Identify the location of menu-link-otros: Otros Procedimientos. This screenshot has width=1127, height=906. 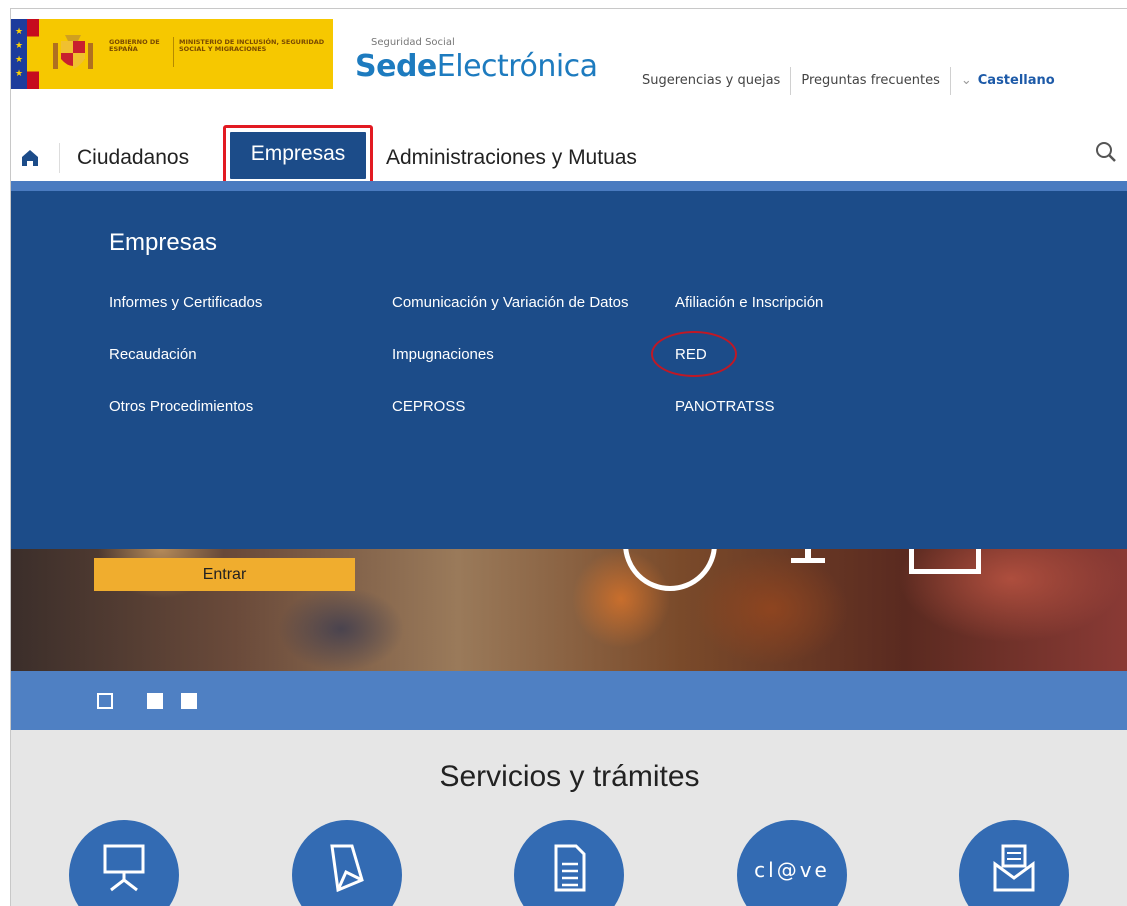
(229, 406).